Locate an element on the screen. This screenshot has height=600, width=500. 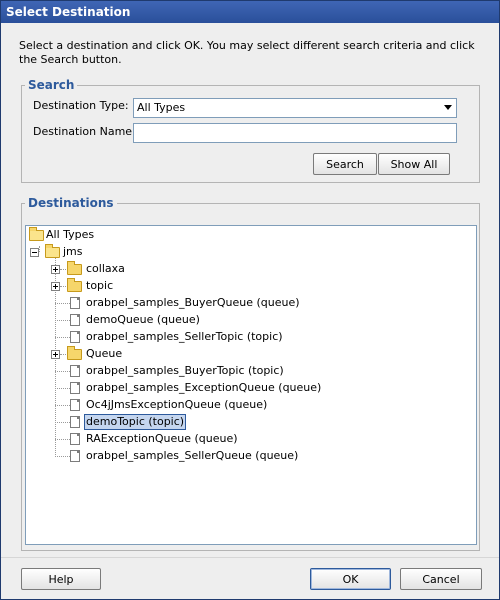
tree-node-demo-queue: demoQueue (queue) is located at coordinates (246, 320).